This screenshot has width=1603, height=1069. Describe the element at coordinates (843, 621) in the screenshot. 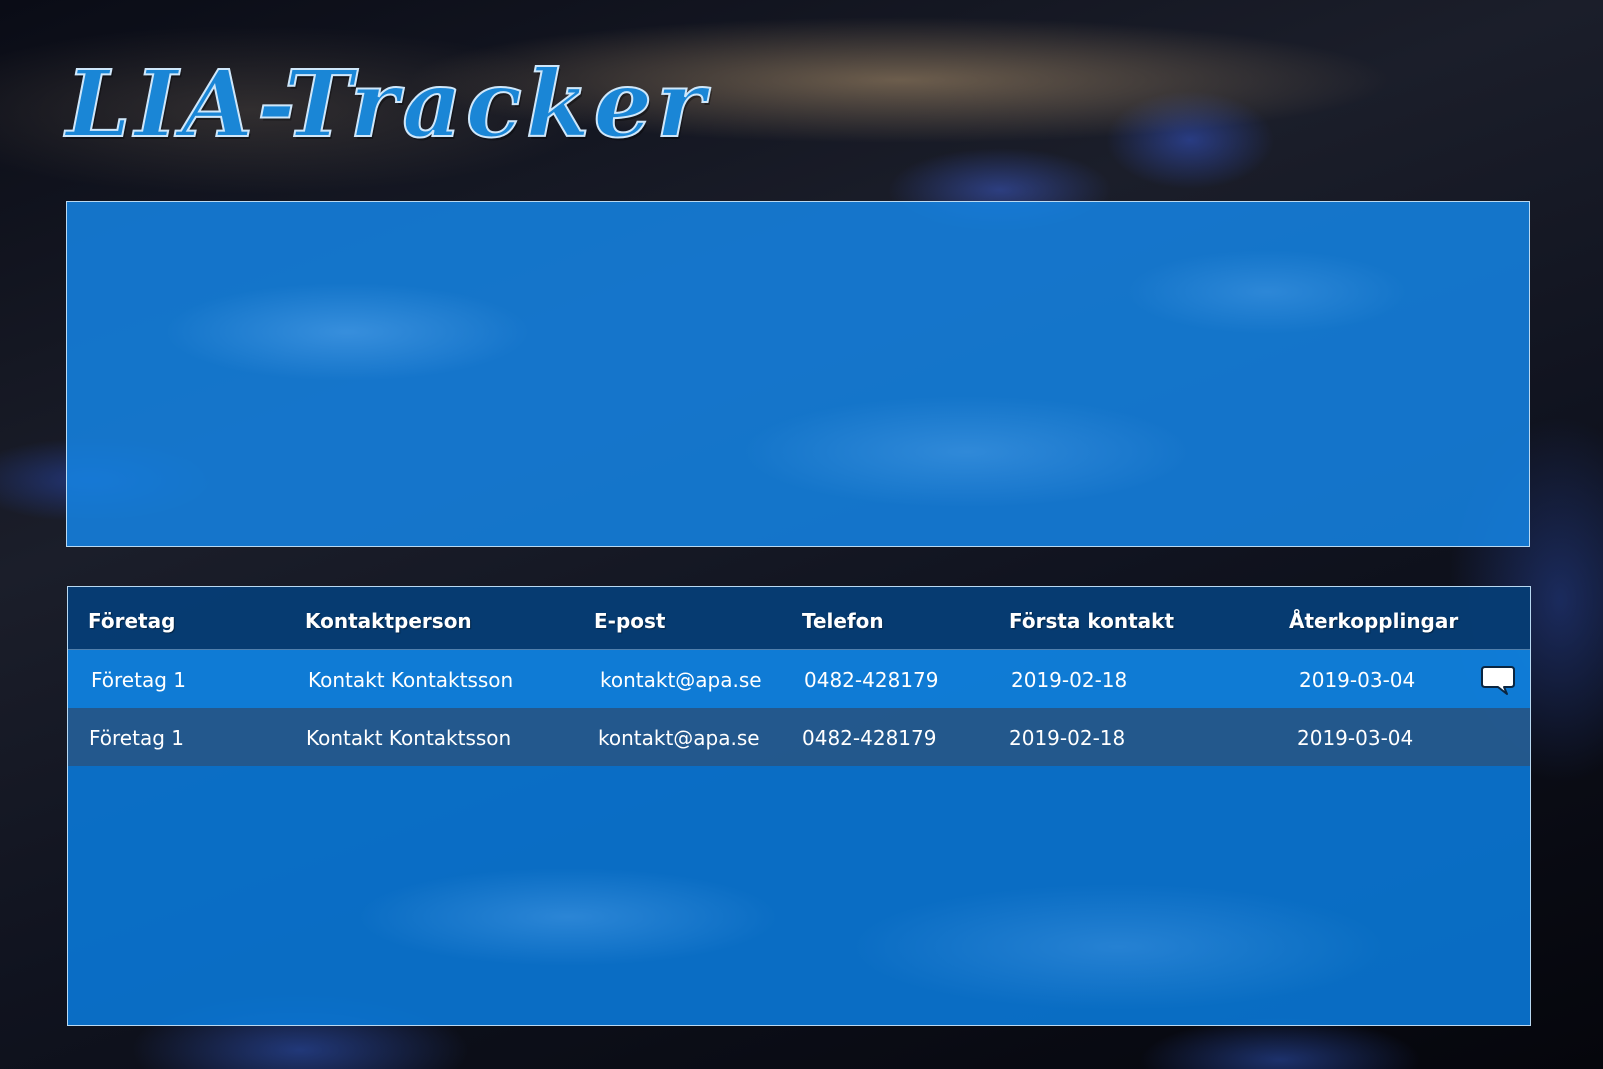

I see `header-phone: Telefon` at that location.